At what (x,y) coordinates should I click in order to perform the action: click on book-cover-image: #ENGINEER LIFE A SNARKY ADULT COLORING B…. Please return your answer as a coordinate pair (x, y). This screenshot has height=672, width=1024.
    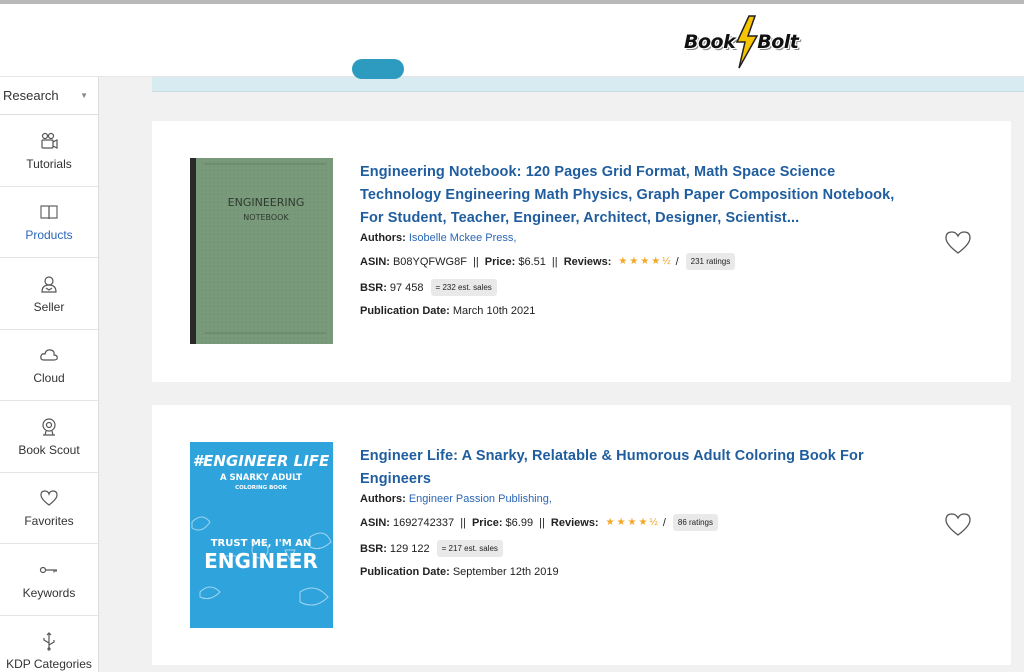
    Looking at the image, I should click on (261, 535).